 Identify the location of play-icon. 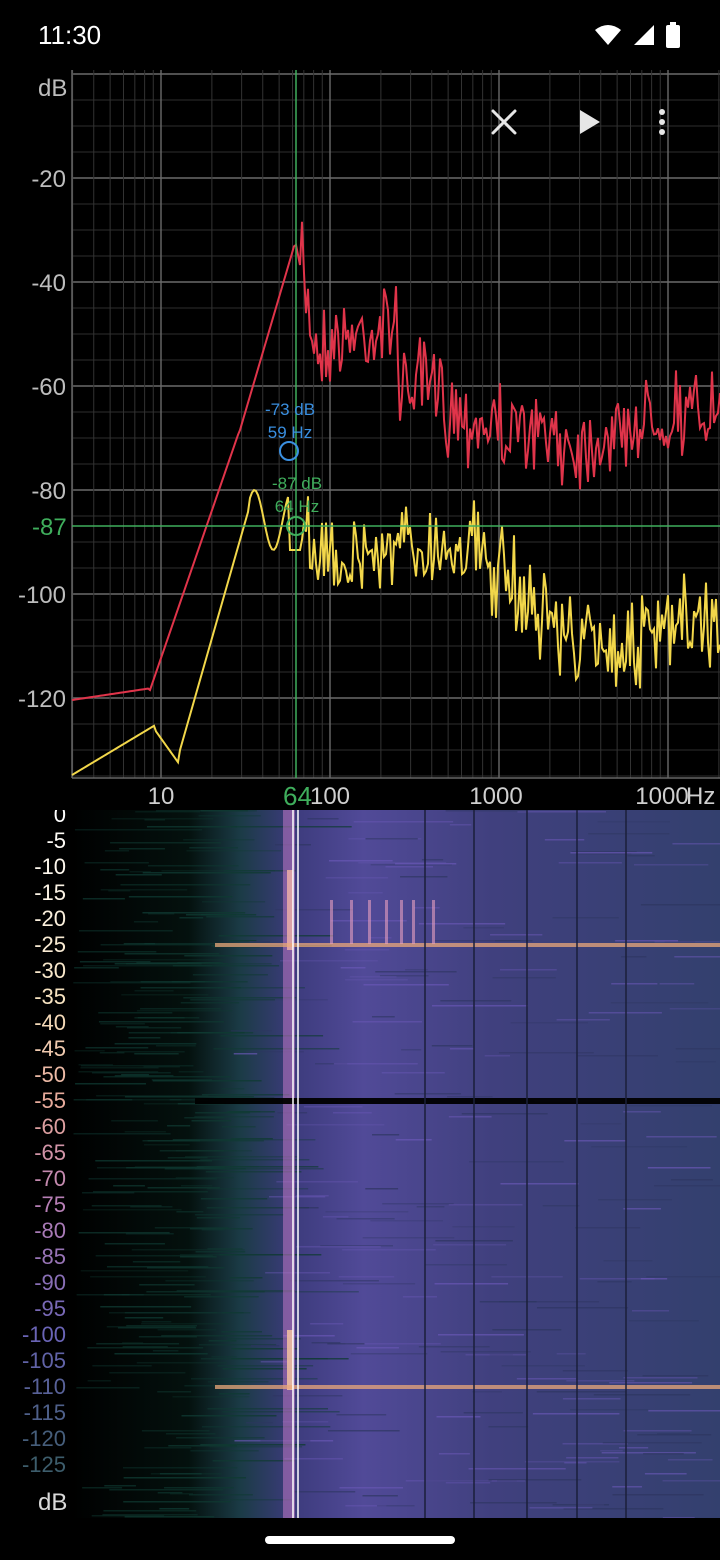
(590, 122).